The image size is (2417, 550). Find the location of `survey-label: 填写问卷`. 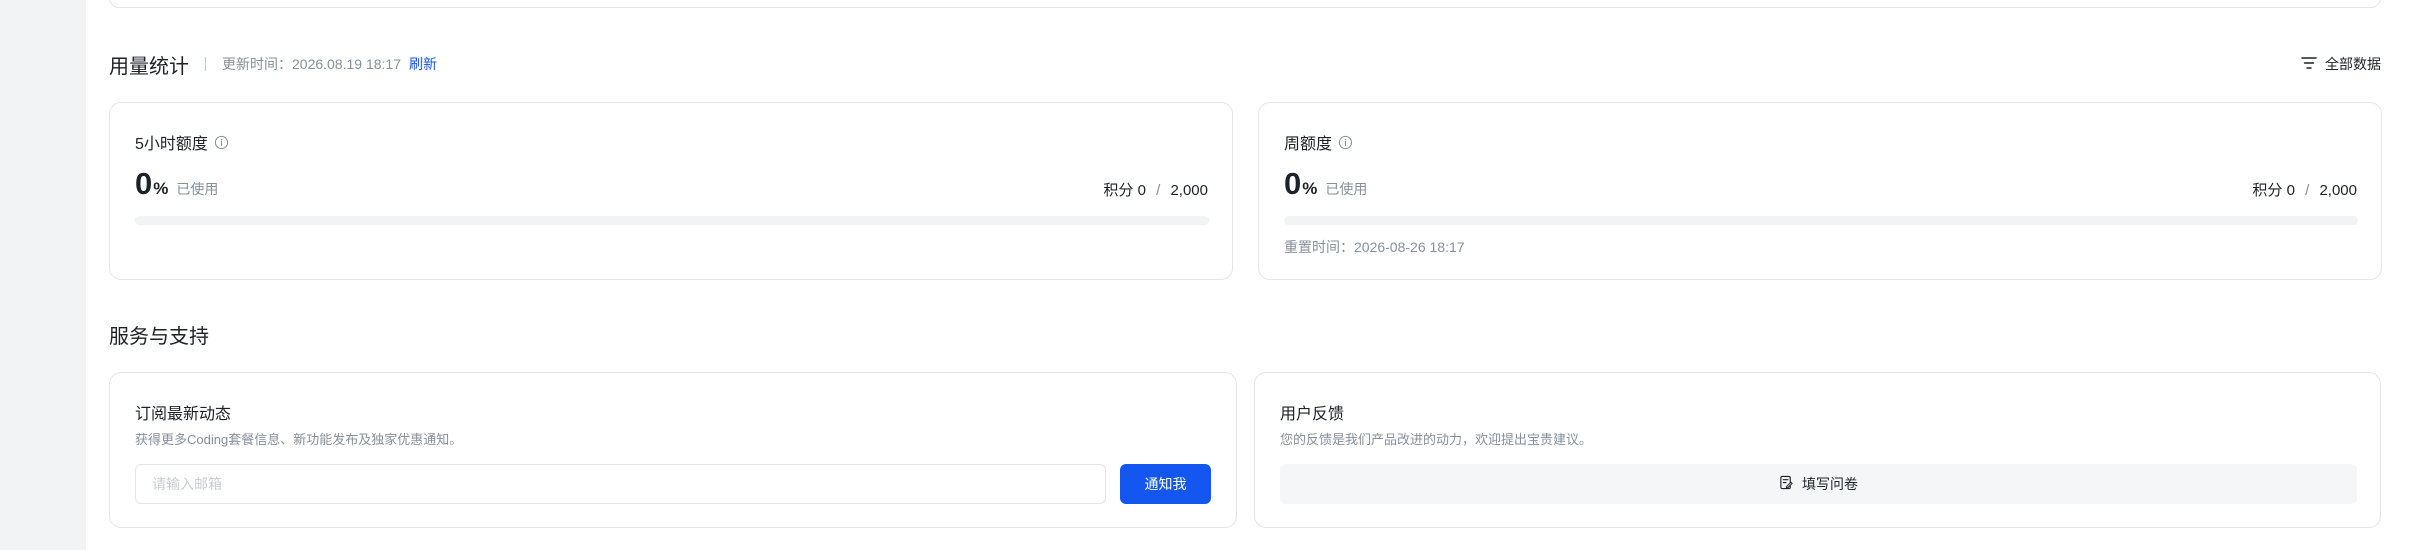

survey-label: 填写问卷 is located at coordinates (1830, 484).